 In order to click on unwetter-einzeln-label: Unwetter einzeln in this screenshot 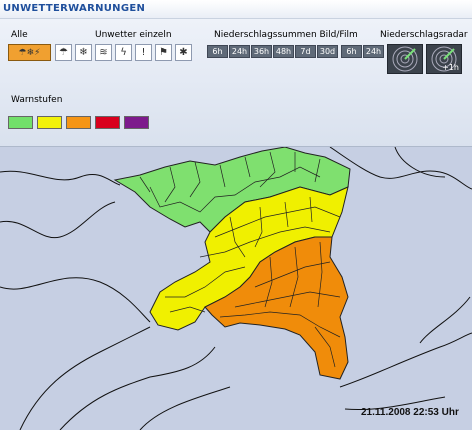, I will do `click(133, 35)`.